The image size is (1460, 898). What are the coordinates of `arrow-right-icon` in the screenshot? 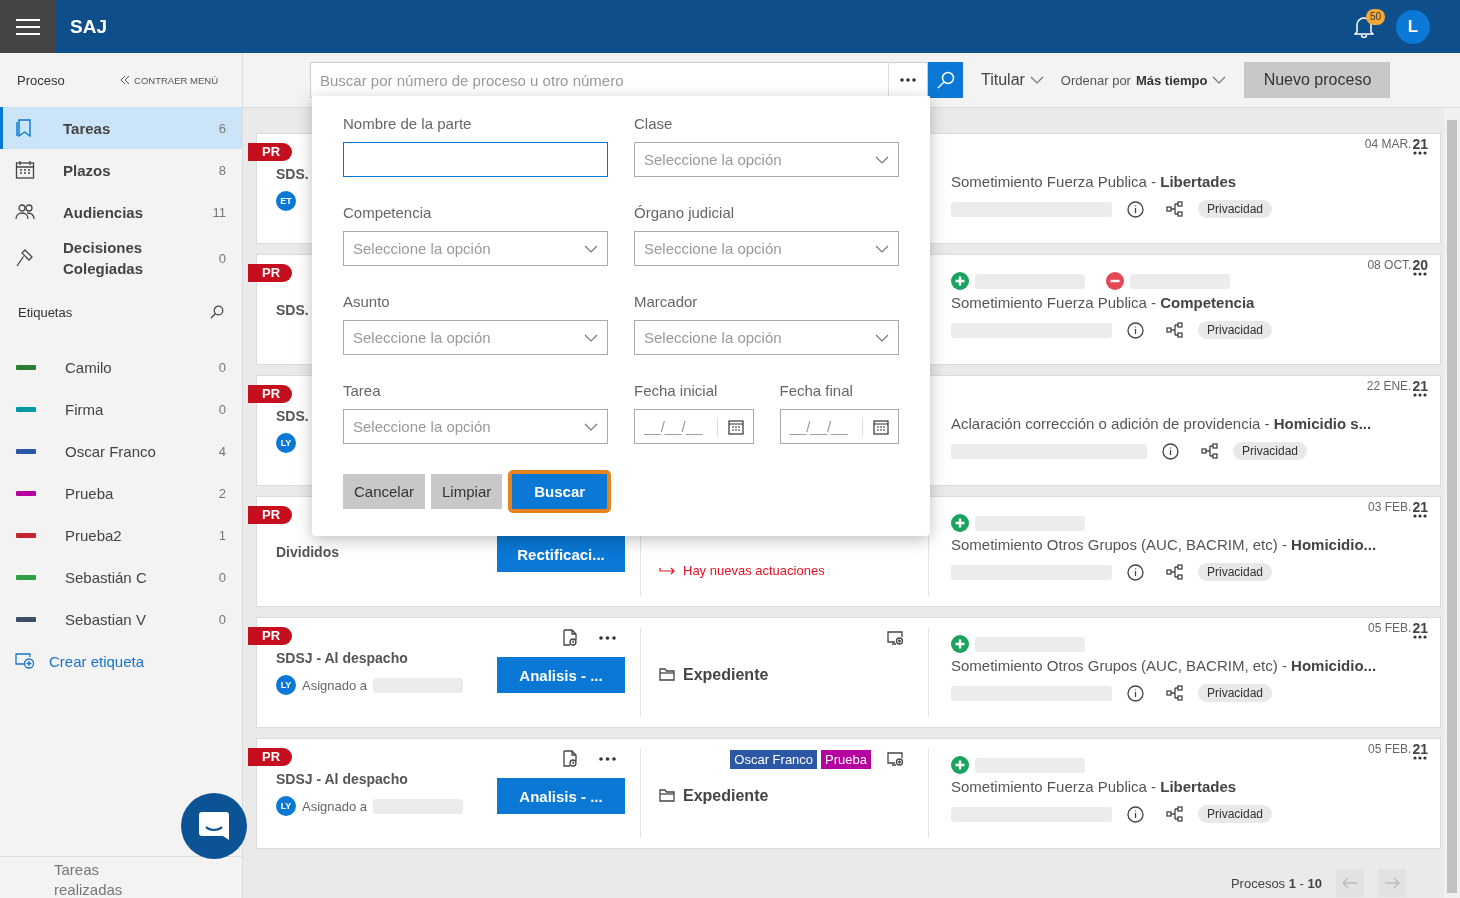 It's located at (1392, 883).